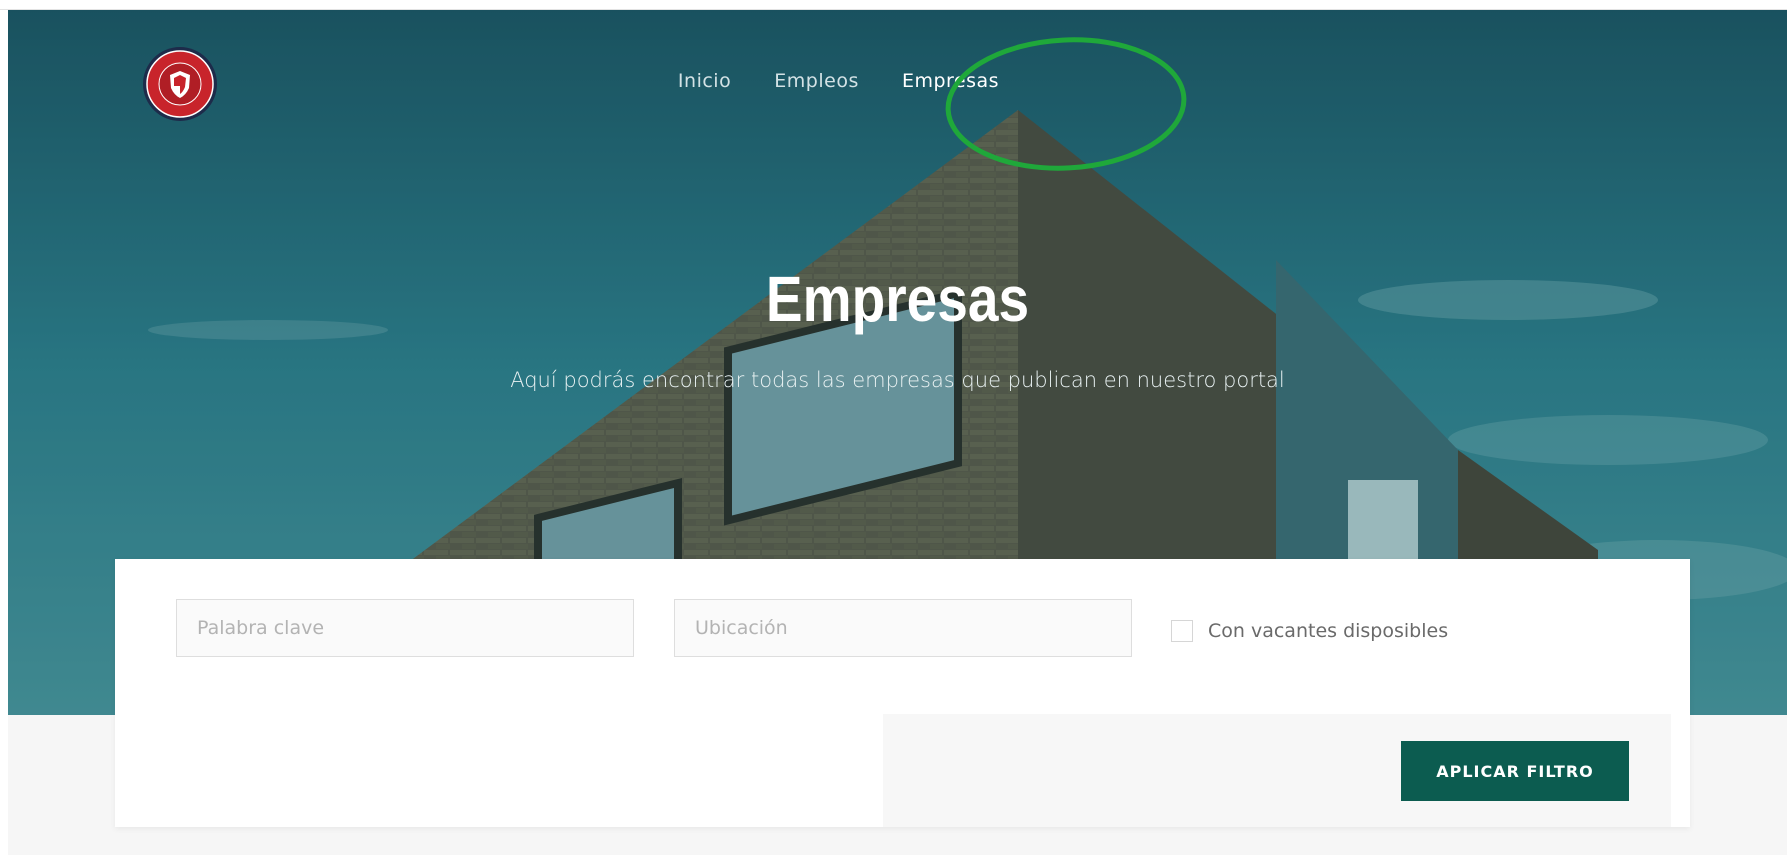 The image size is (1787, 855). What do you see at coordinates (893, 5) in the screenshot?
I see `top-border` at bounding box center [893, 5].